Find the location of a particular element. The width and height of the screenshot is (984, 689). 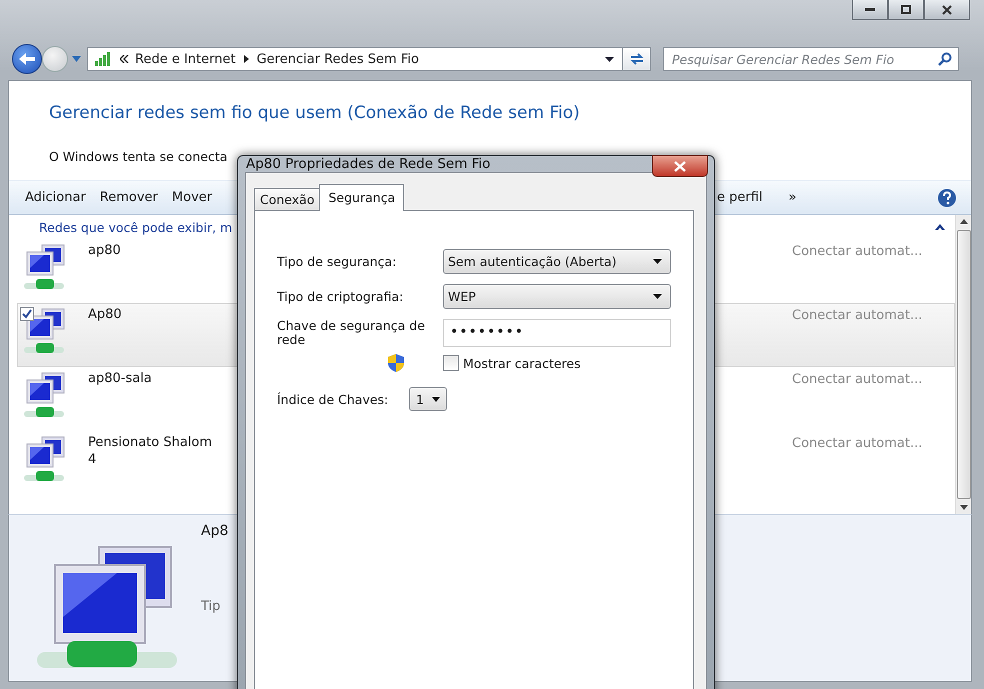

intro-text: O Windows tenta se conecta is located at coordinates (138, 157).